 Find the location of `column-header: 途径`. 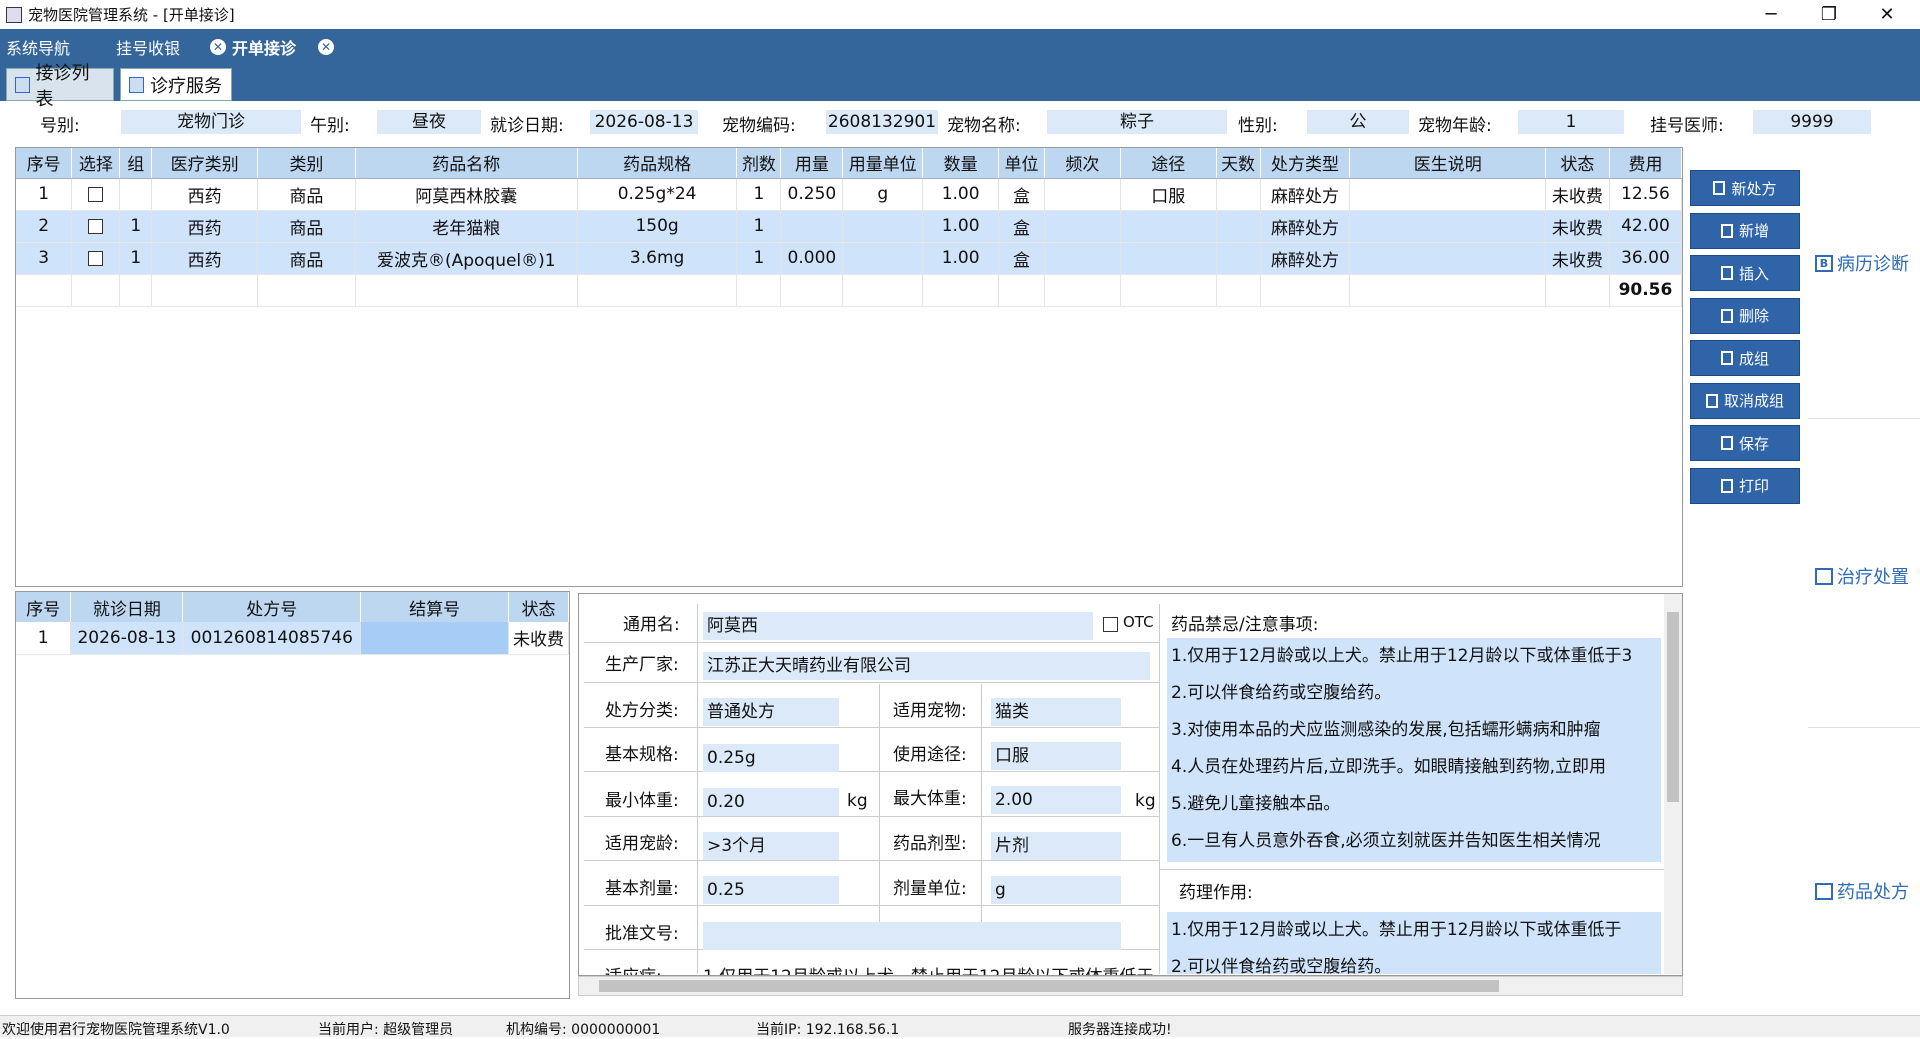

column-header: 途径 is located at coordinates (1168, 163).